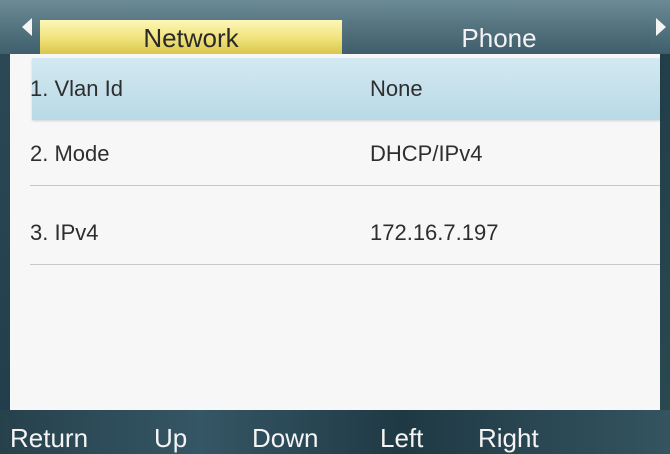  Describe the element at coordinates (401, 438) in the screenshot. I see `softkey-left: Left` at that location.